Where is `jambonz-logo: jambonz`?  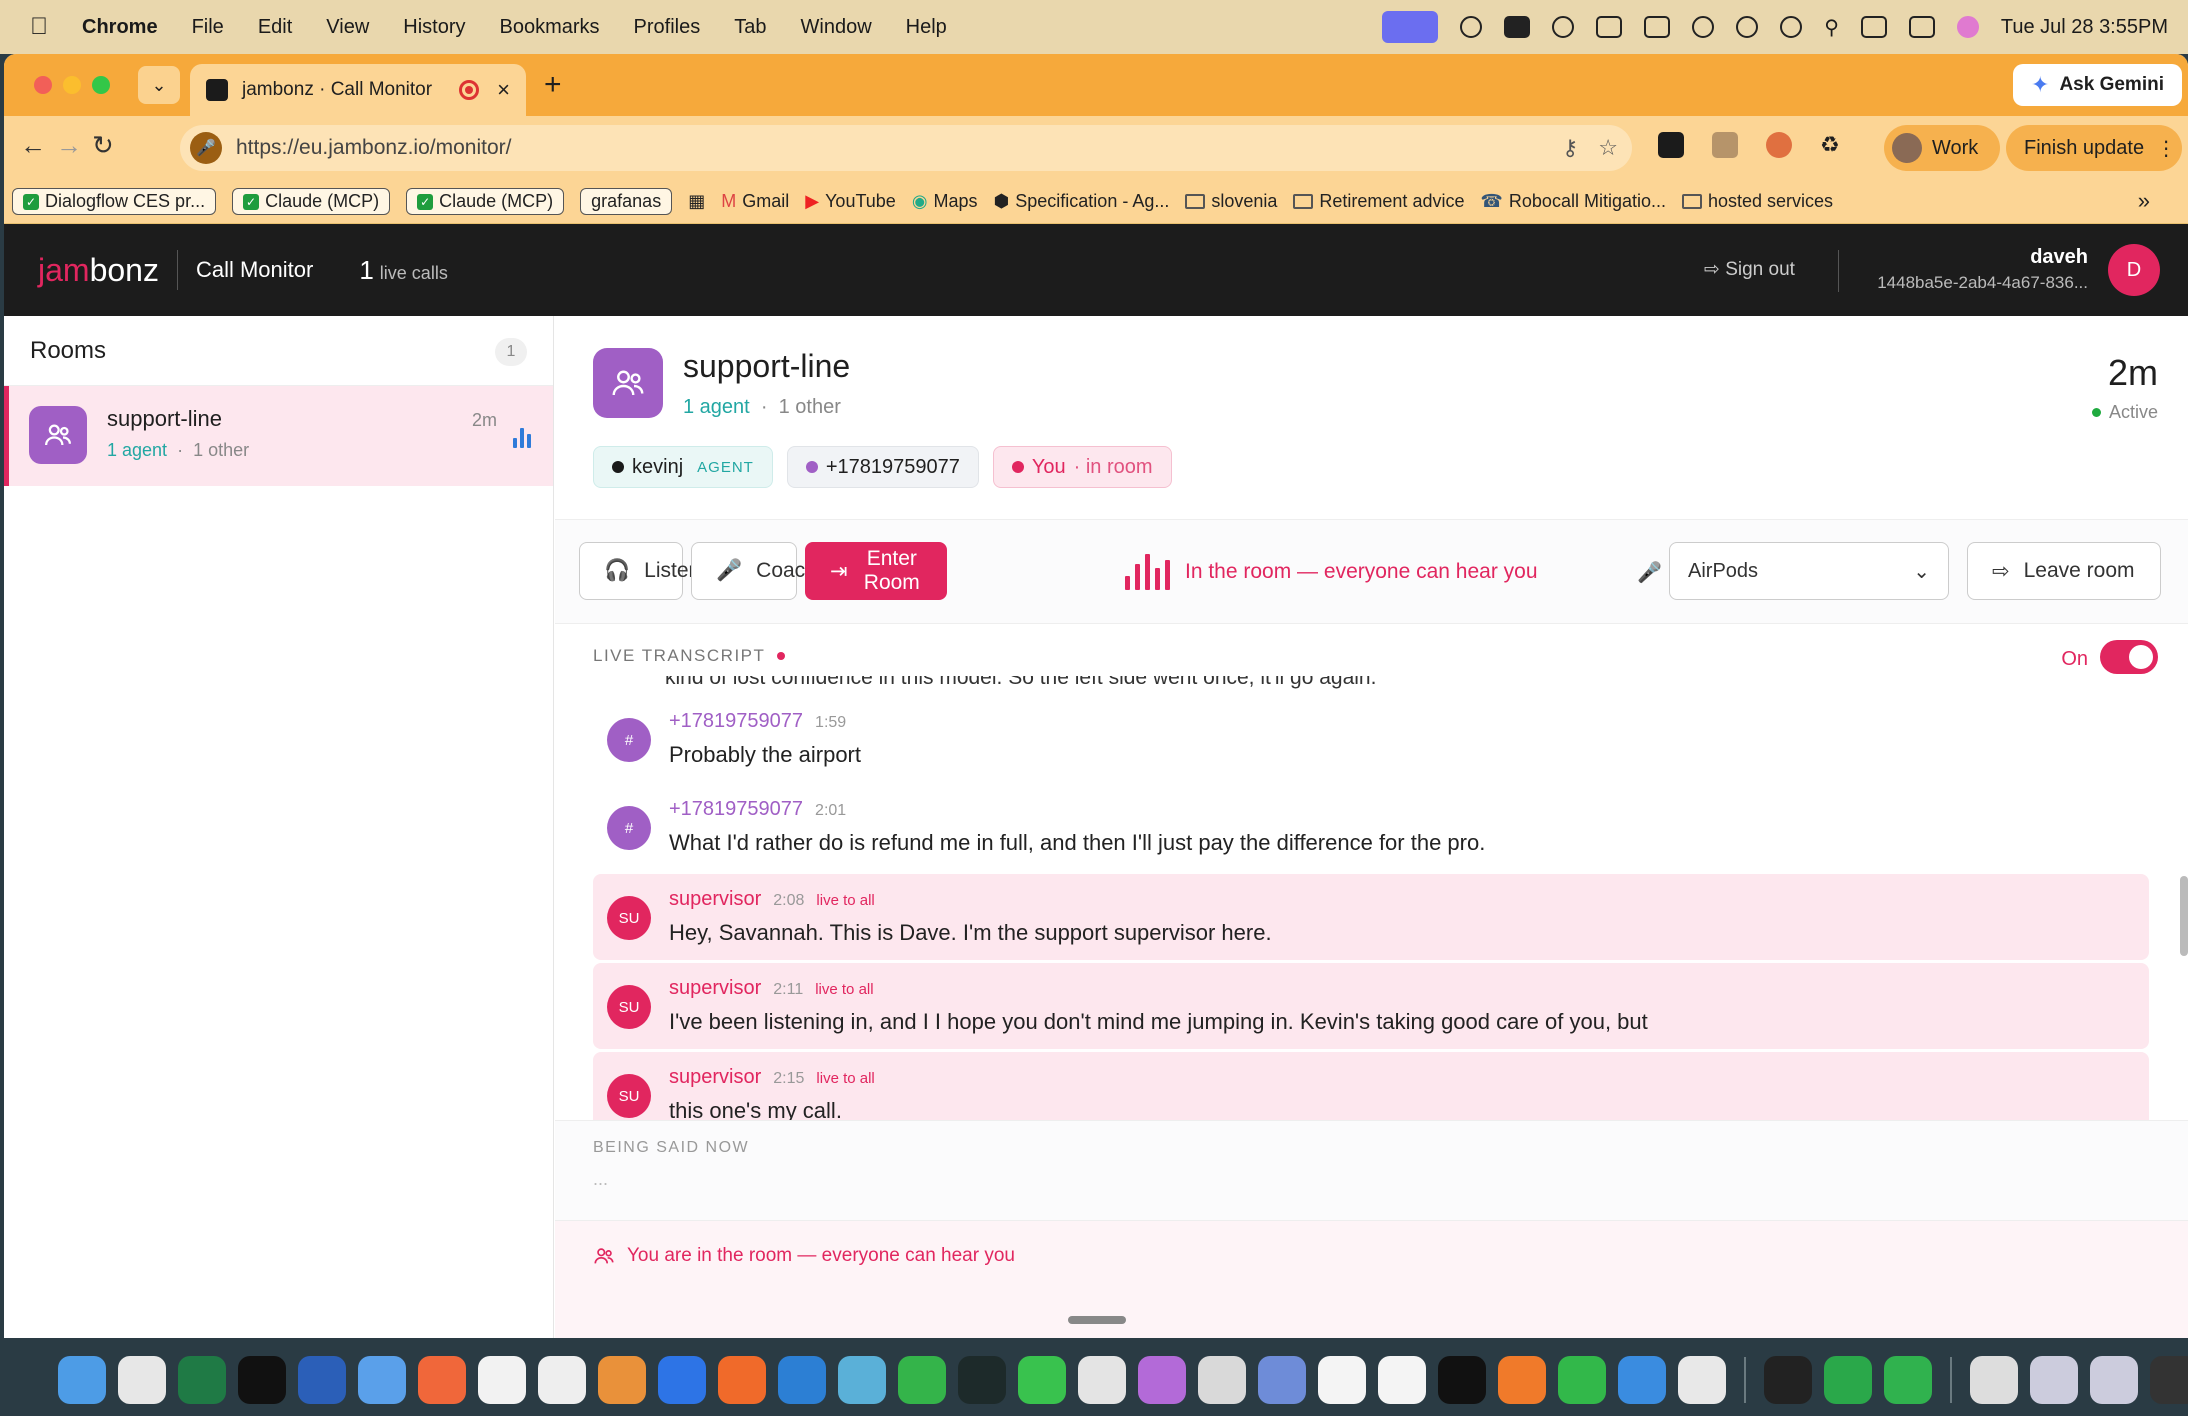
jambonz-logo: jambonz is located at coordinates (98, 270).